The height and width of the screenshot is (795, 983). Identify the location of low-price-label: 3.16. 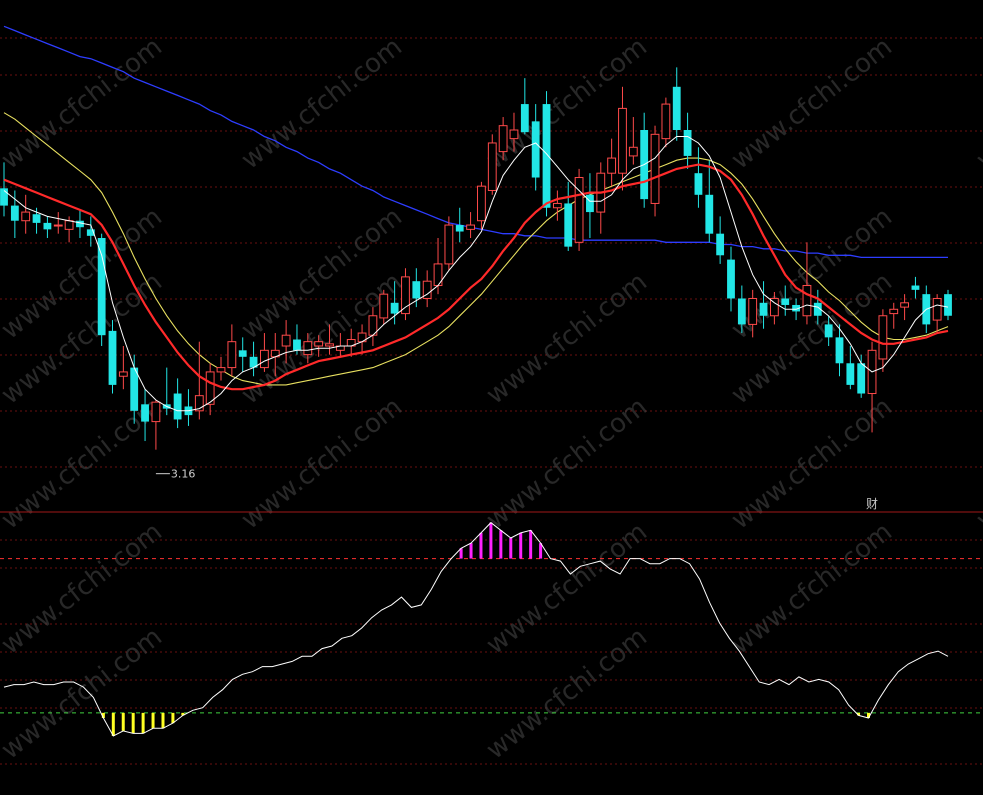
(183, 474).